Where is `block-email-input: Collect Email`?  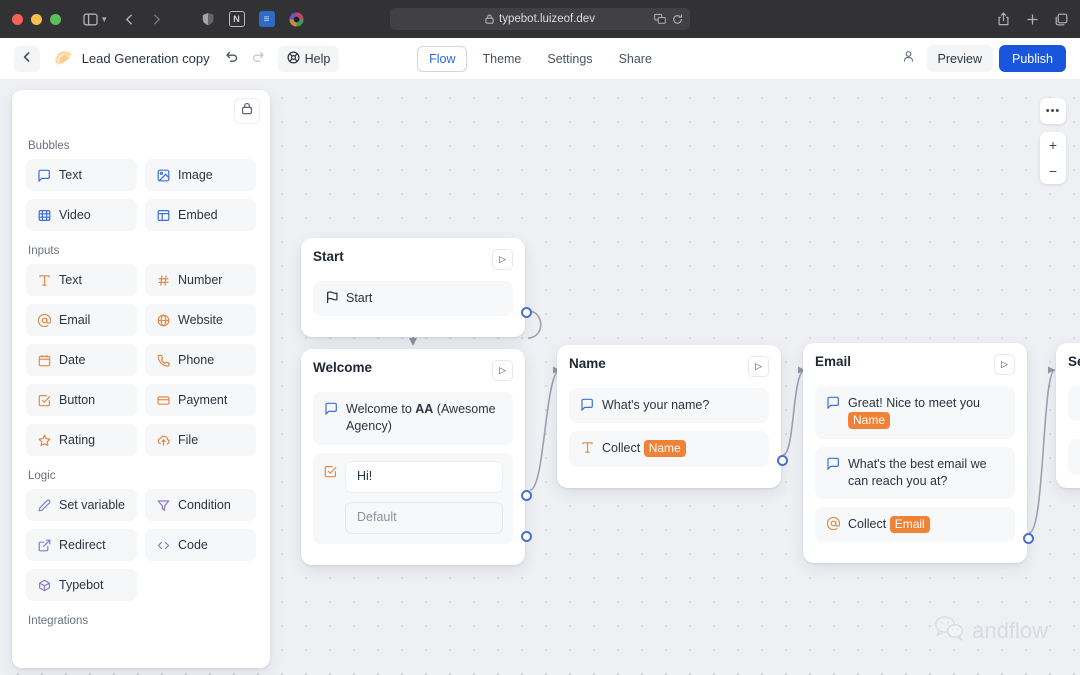
block-email-input: Collect Email is located at coordinates (915, 525).